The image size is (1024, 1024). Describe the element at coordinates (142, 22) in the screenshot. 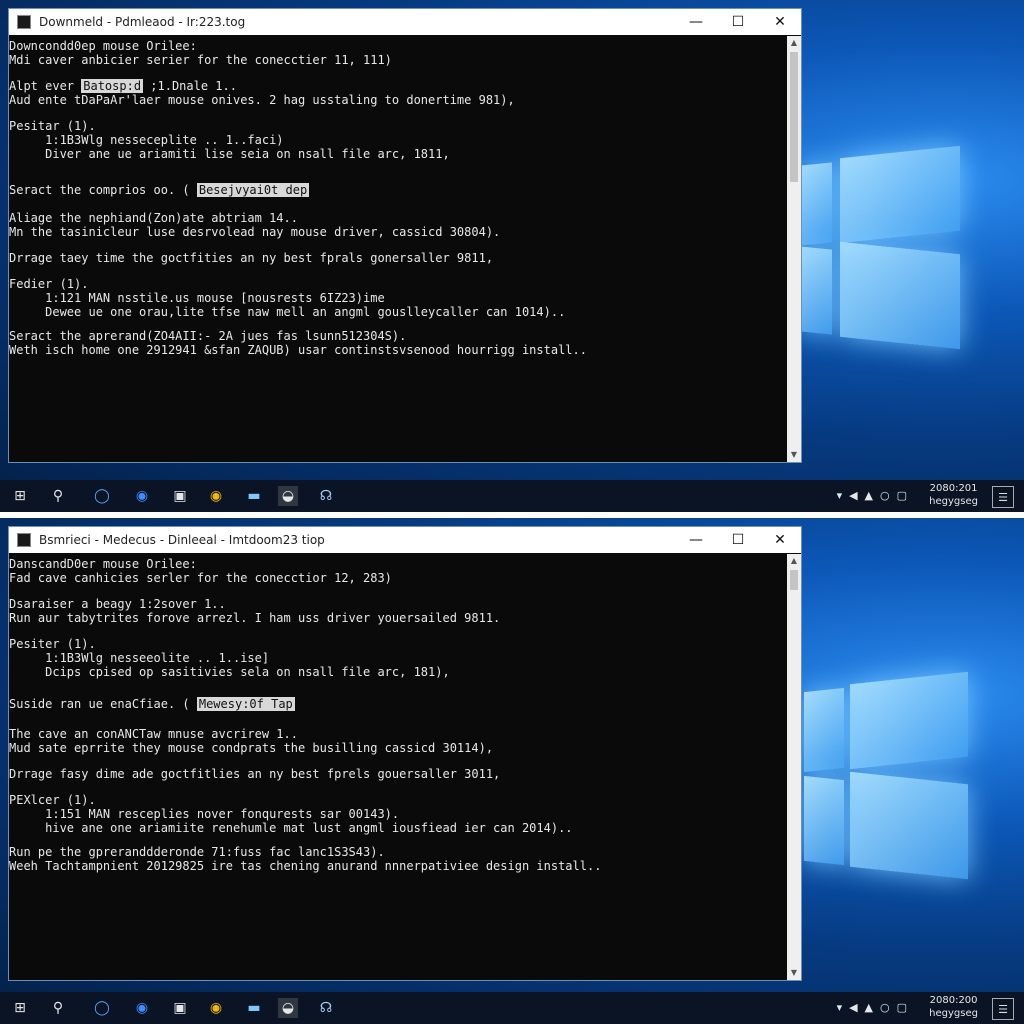

I see `window-title: Downmeld - Pdmleaod - Ir:223.tog` at that location.